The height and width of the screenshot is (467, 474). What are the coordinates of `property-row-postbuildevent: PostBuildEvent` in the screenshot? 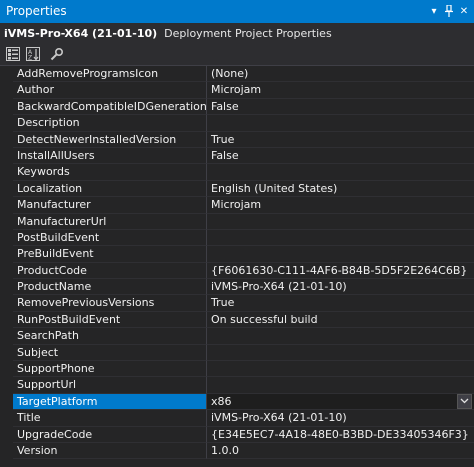 It's located at (237, 238).